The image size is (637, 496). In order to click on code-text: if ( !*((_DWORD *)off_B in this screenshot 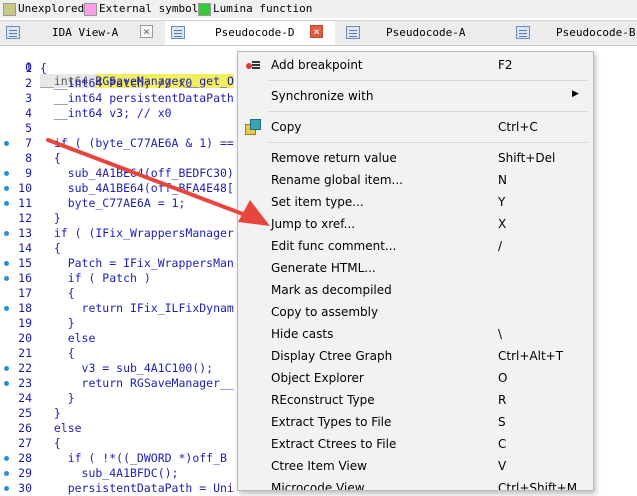, I will do `click(133, 458)`.